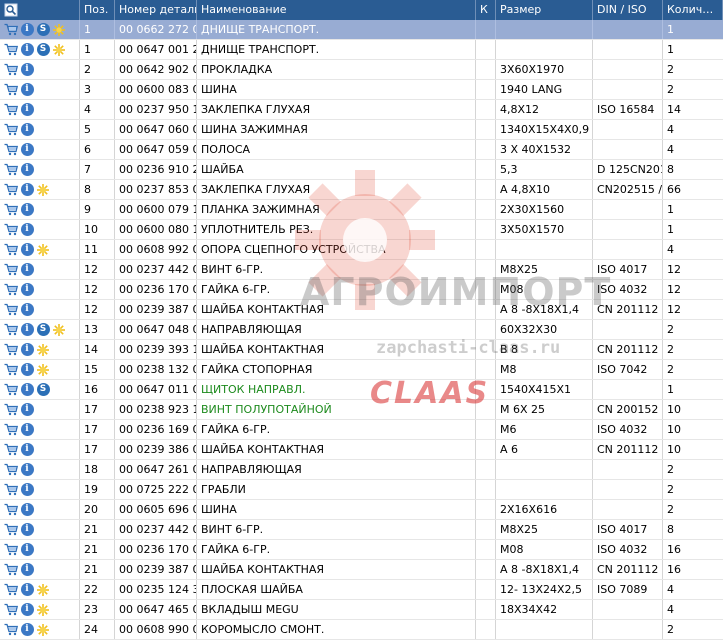 The width and height of the screenshot is (723, 640). I want to click on table-row: i 19 00 0725 222 0 ГРАБЛИ 2, so click(361, 490).